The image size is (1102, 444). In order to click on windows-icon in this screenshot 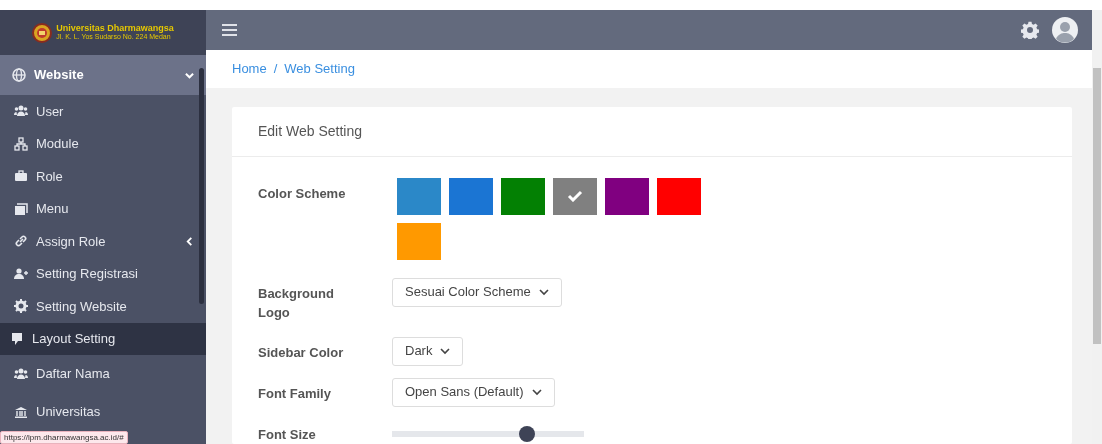, I will do `click(21, 208)`.